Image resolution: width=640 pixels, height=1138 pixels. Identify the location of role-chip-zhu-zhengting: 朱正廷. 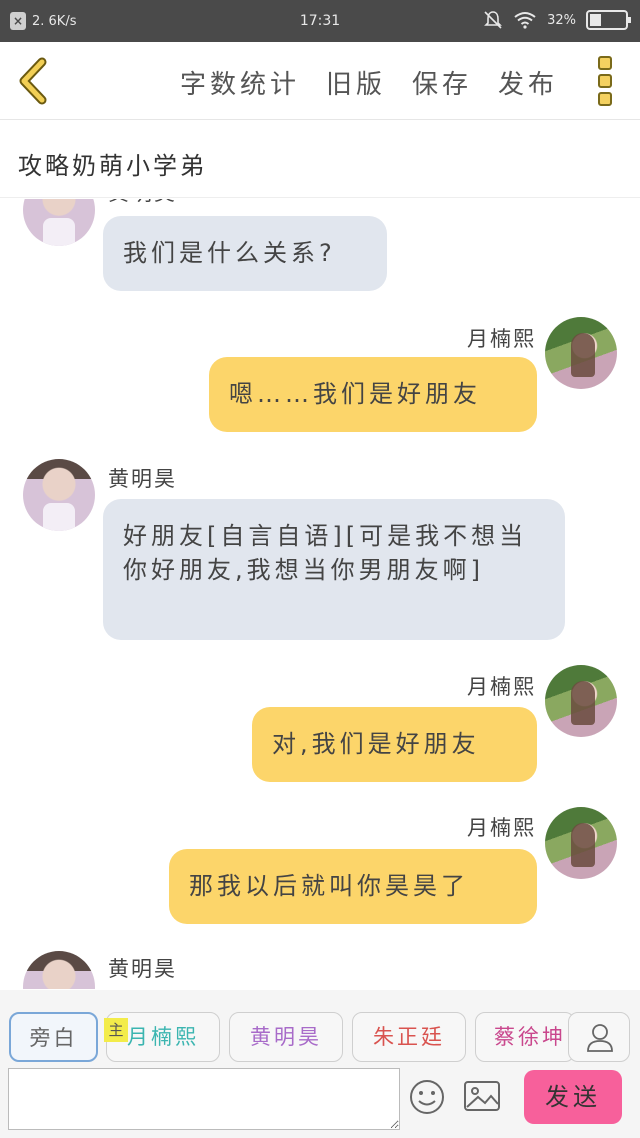
(409, 1037).